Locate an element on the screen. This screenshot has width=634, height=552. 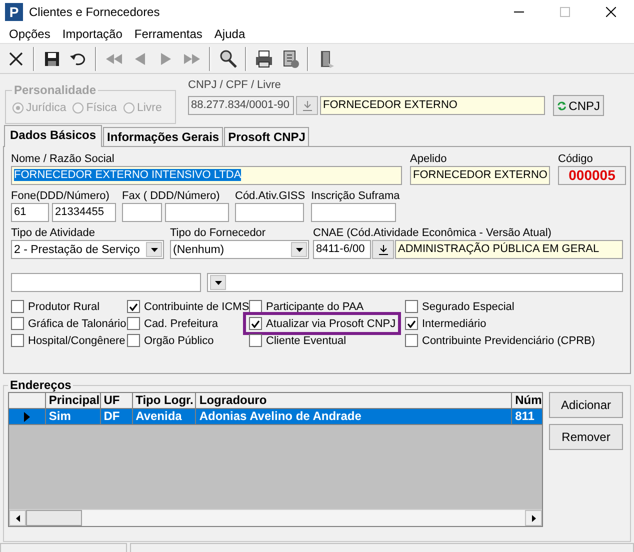
field-label: Apelido is located at coordinates (429, 159).